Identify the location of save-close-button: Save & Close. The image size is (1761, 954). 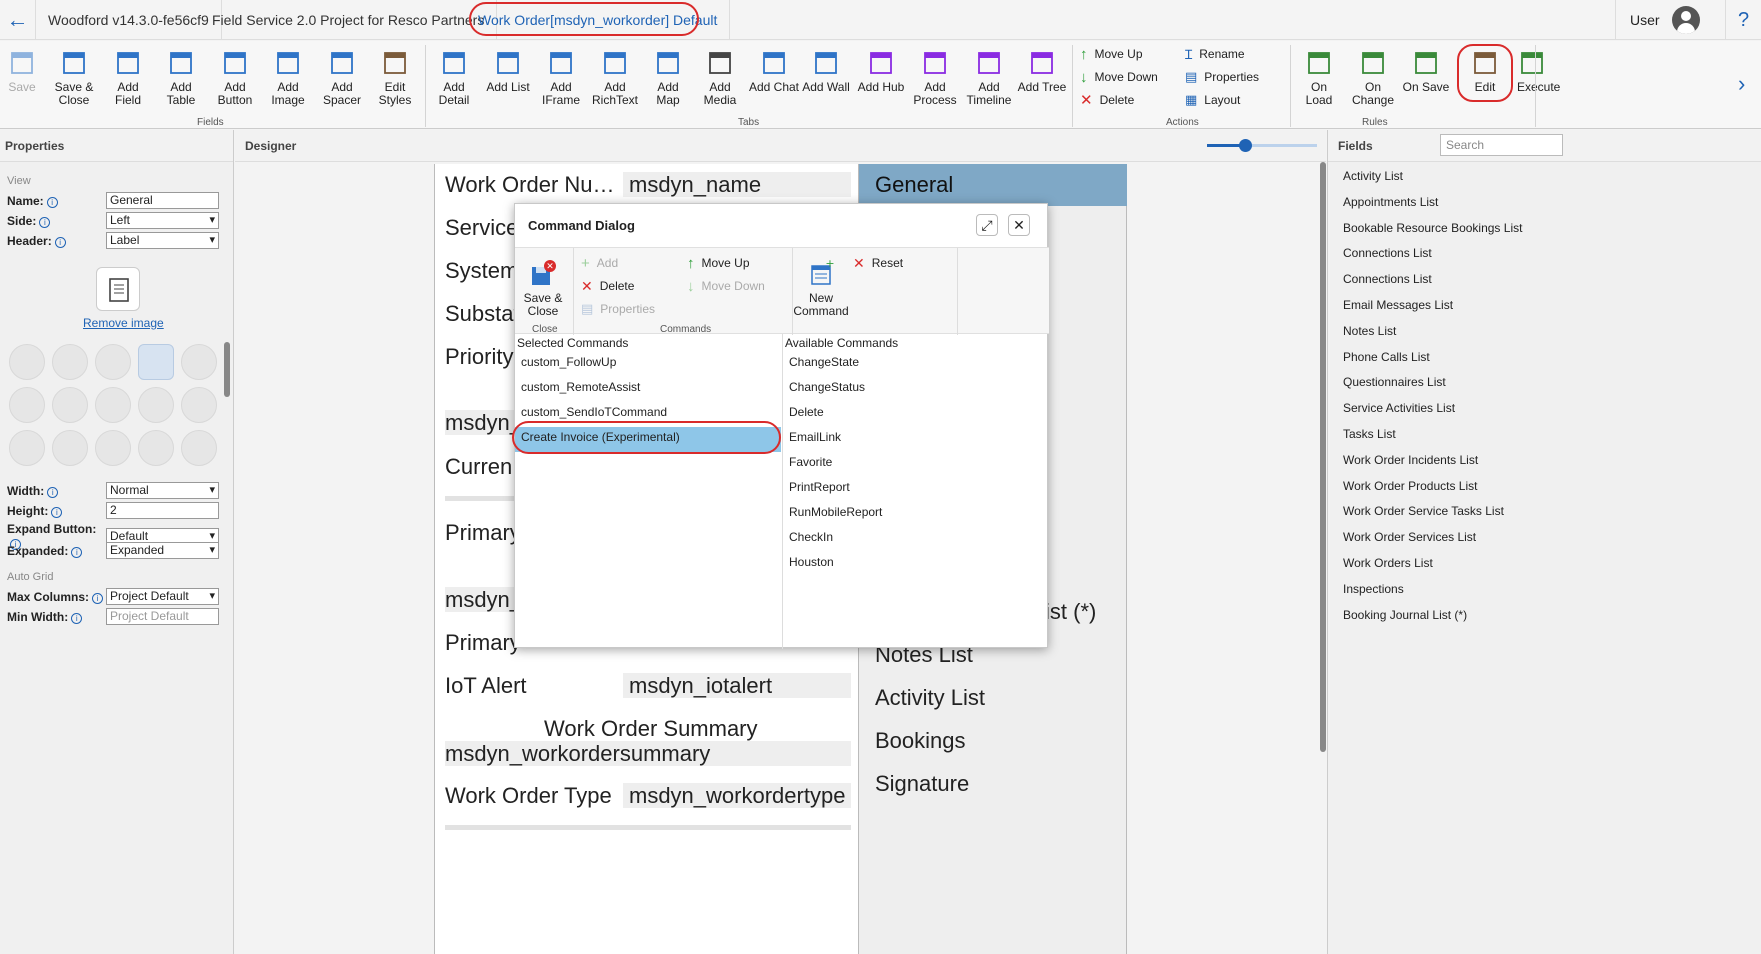
(74, 77).